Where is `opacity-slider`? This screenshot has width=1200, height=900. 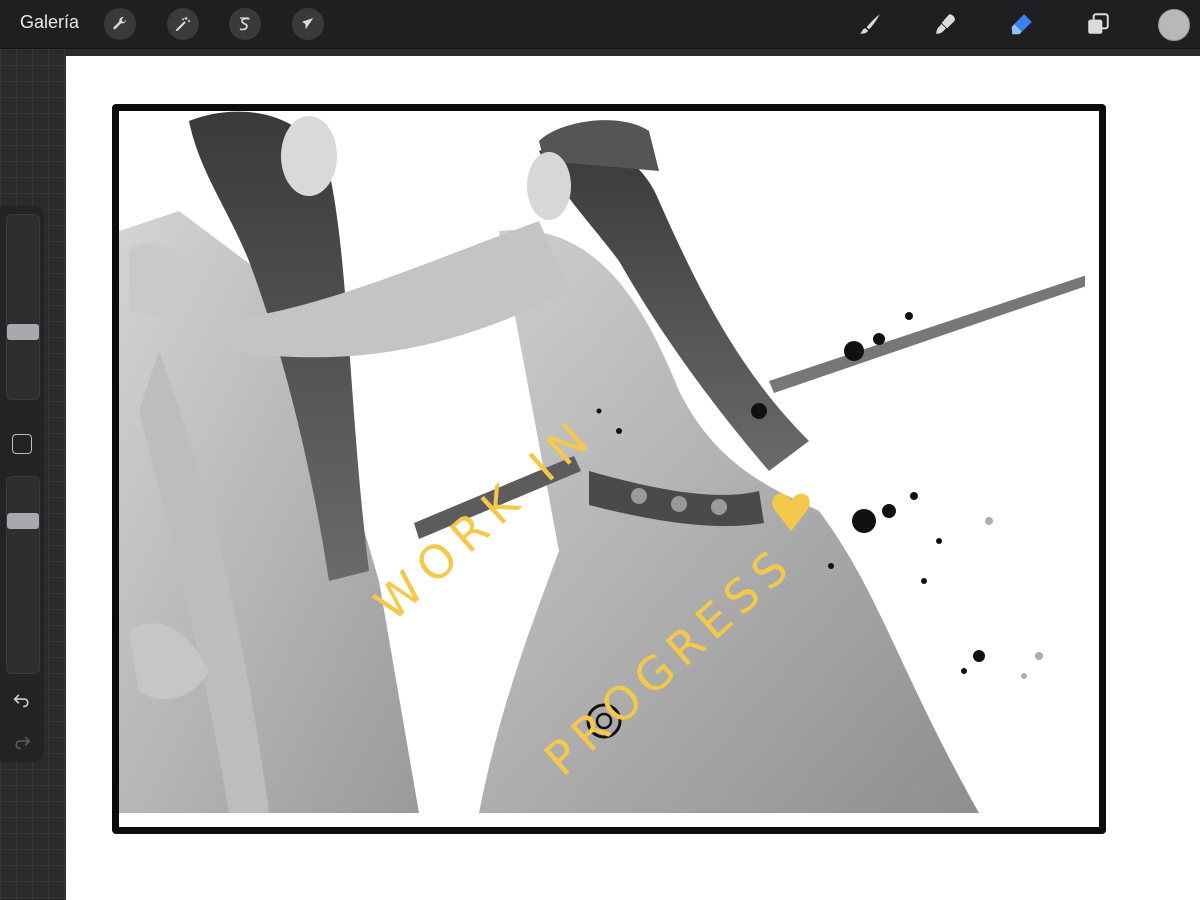 opacity-slider is located at coordinates (23, 575).